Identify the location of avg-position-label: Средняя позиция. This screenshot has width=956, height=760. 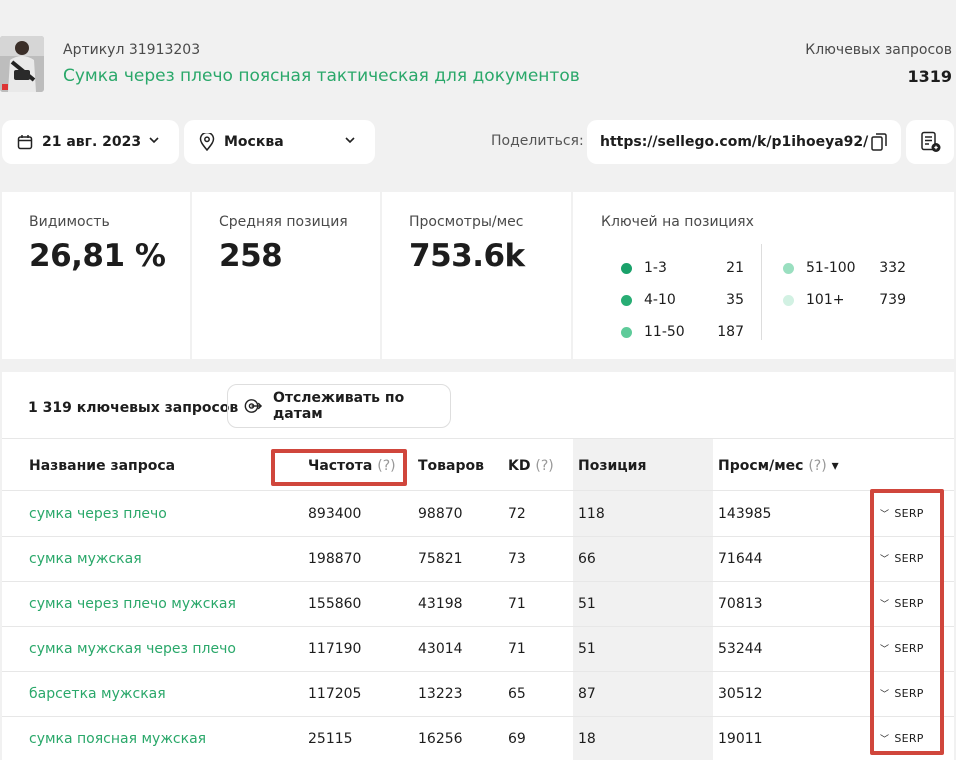
(283, 222).